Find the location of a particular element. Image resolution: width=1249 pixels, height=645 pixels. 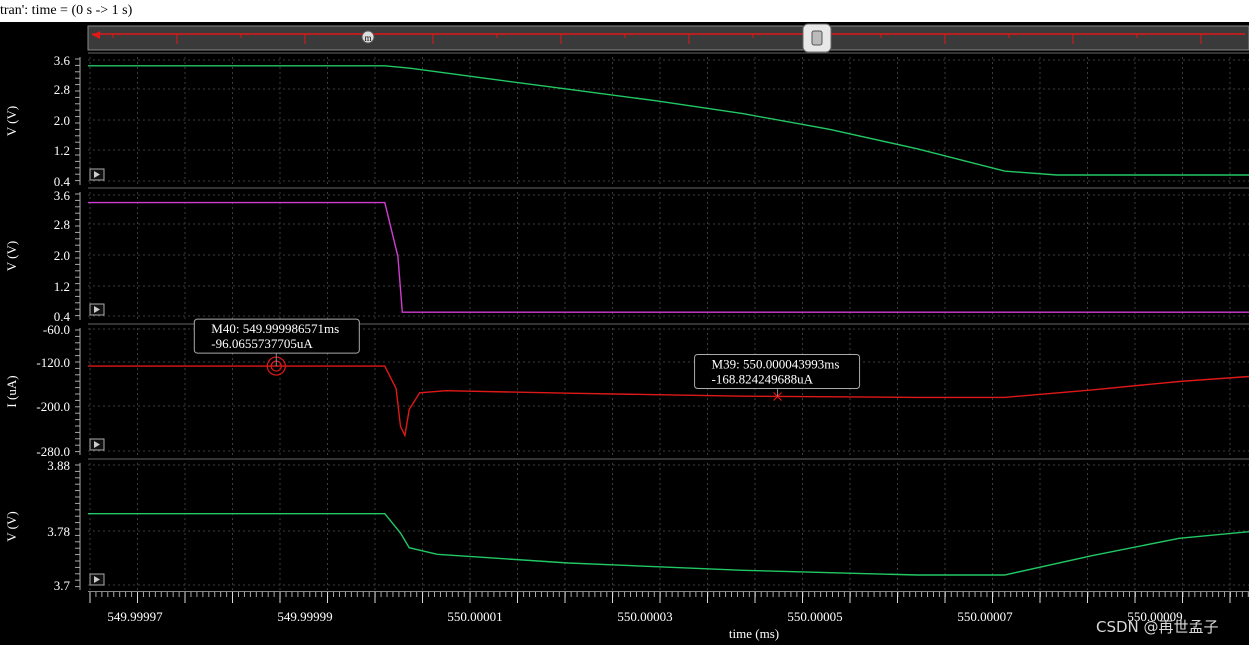

y-tick-label: 3.88 is located at coordinates (58, 465).